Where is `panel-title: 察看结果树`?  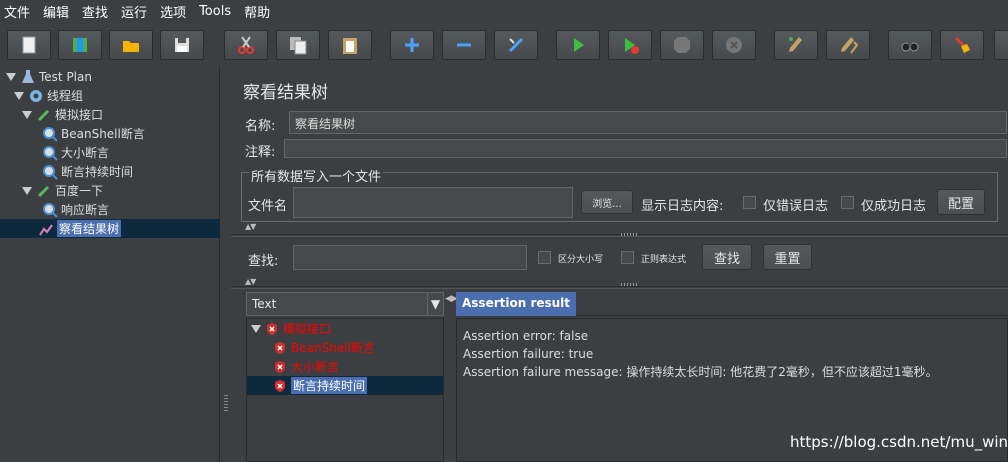
panel-title: 察看结果树 is located at coordinates (285, 93).